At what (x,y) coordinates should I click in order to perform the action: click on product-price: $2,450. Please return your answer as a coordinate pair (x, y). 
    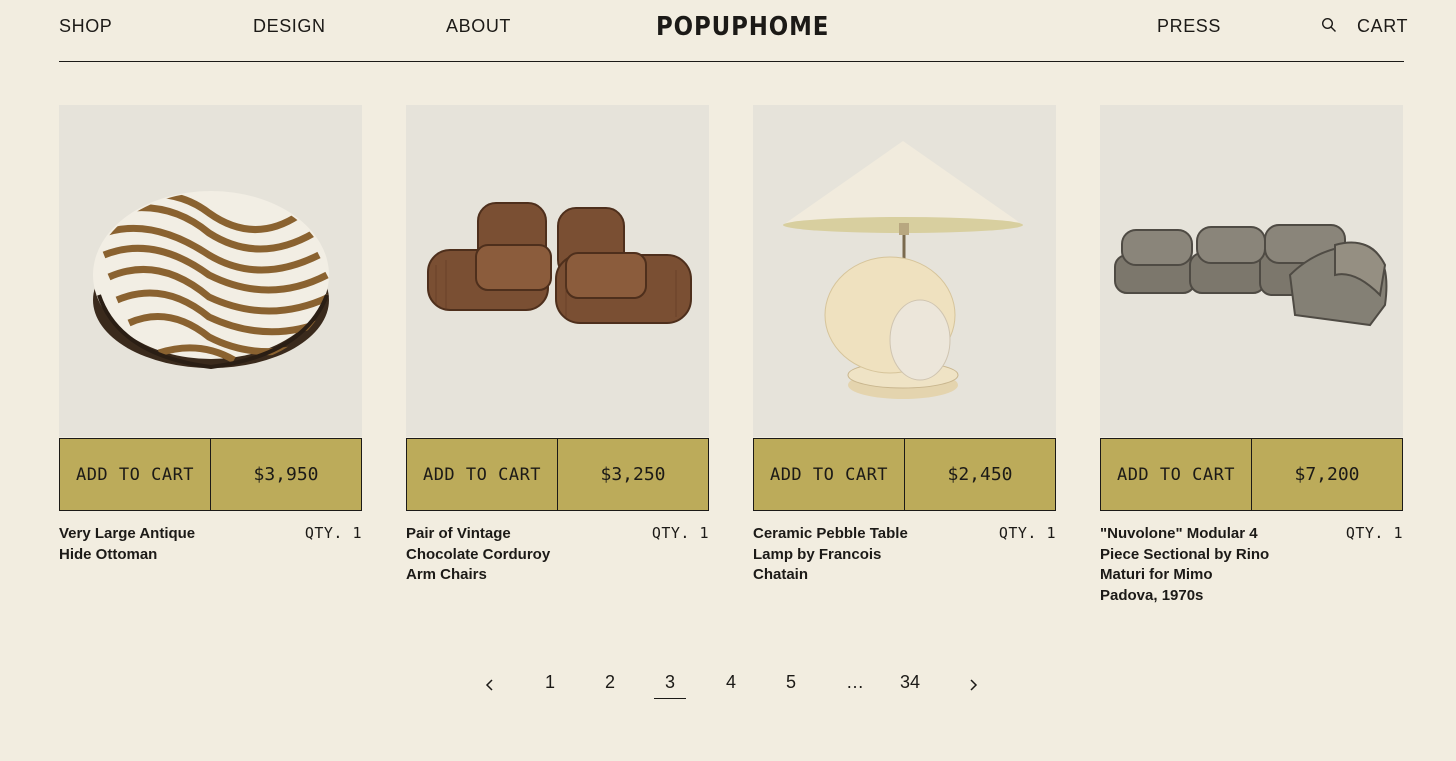
    Looking at the image, I should click on (980, 474).